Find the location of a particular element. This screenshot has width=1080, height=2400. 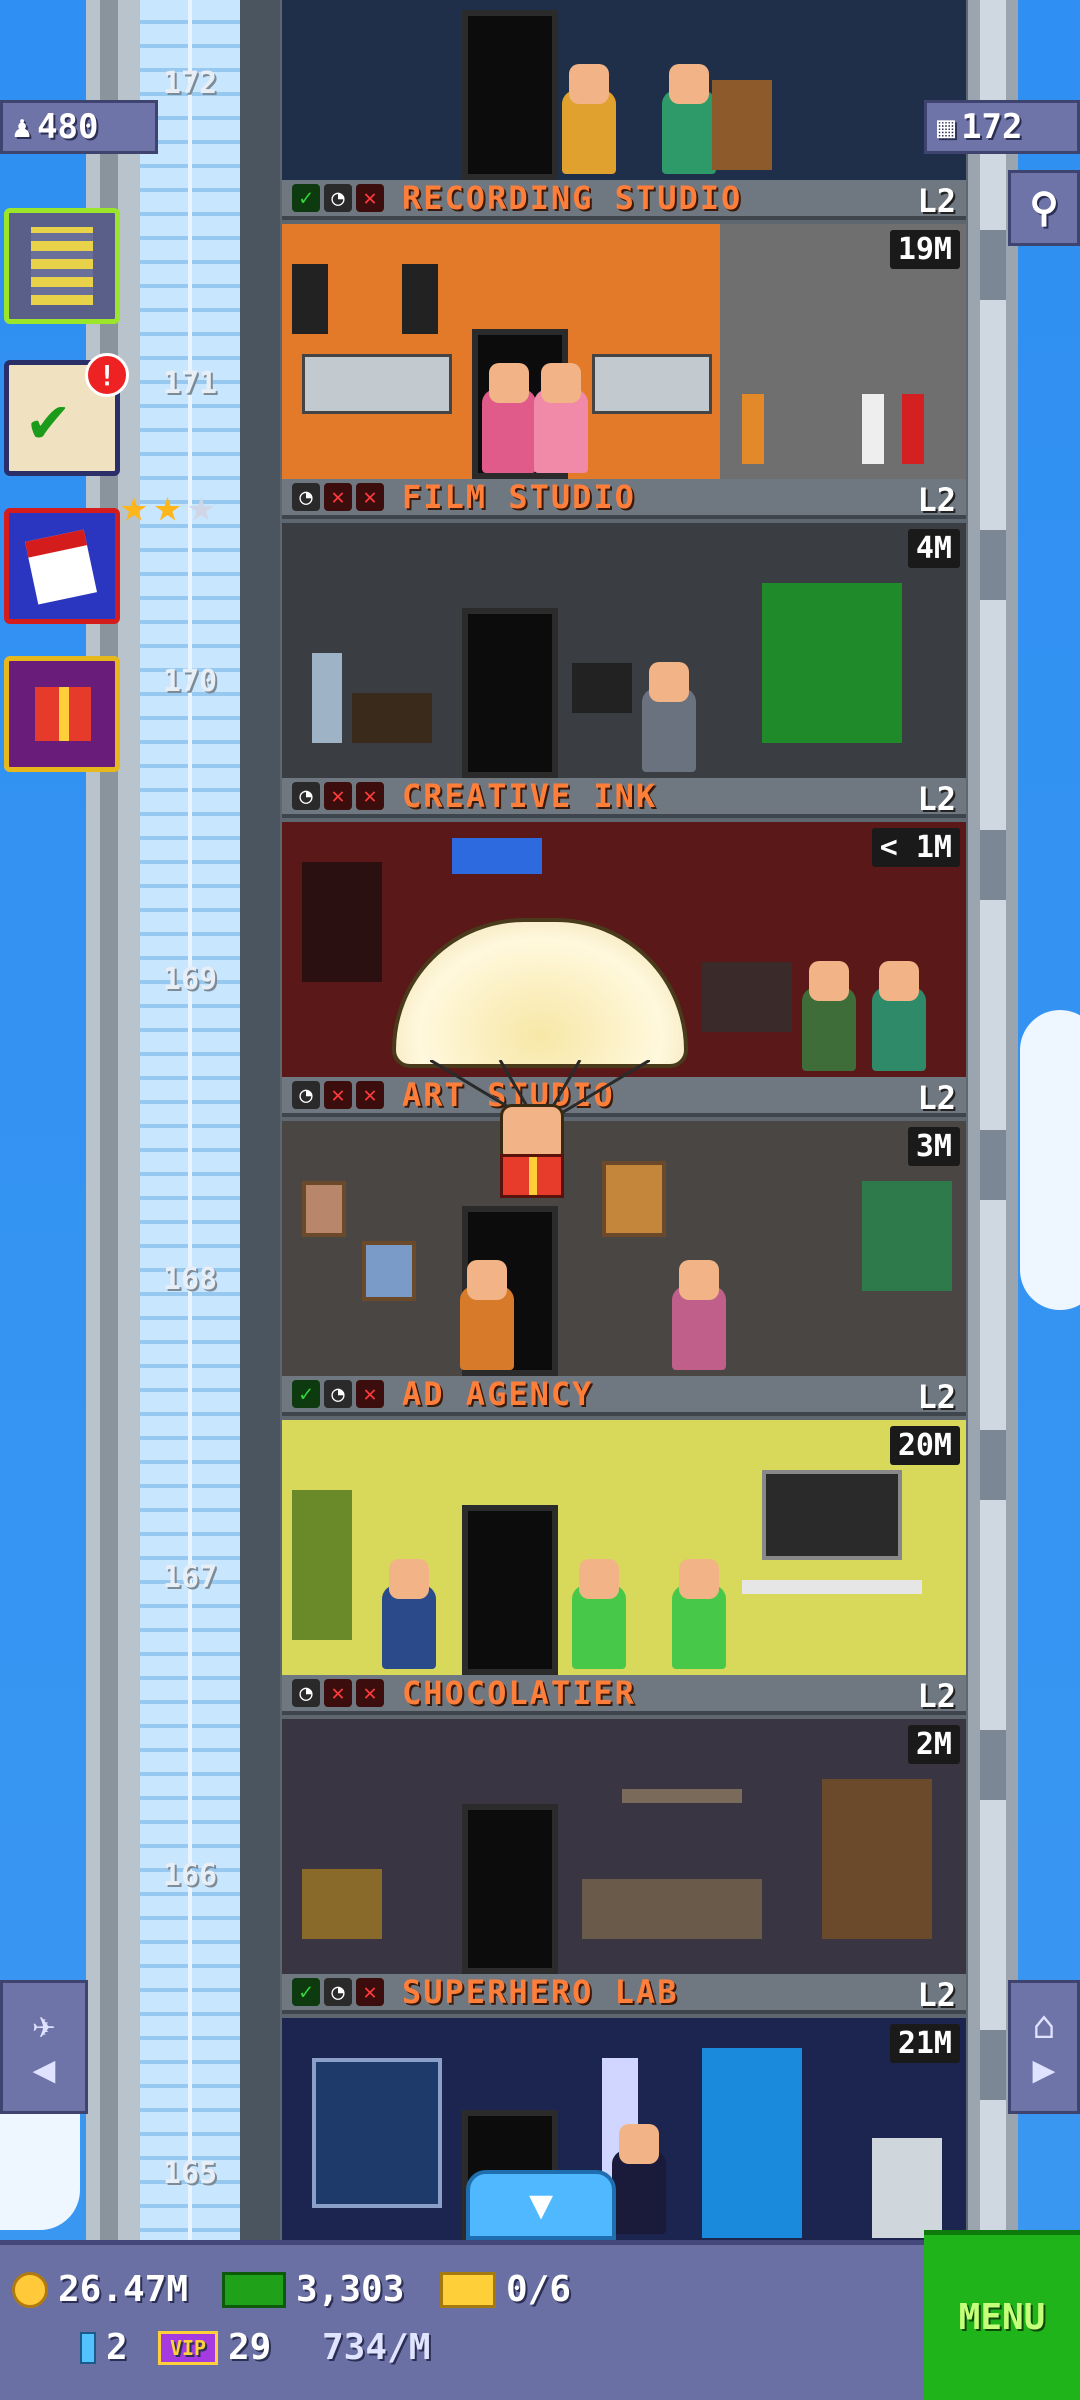

calendar-button is located at coordinates (62, 566).